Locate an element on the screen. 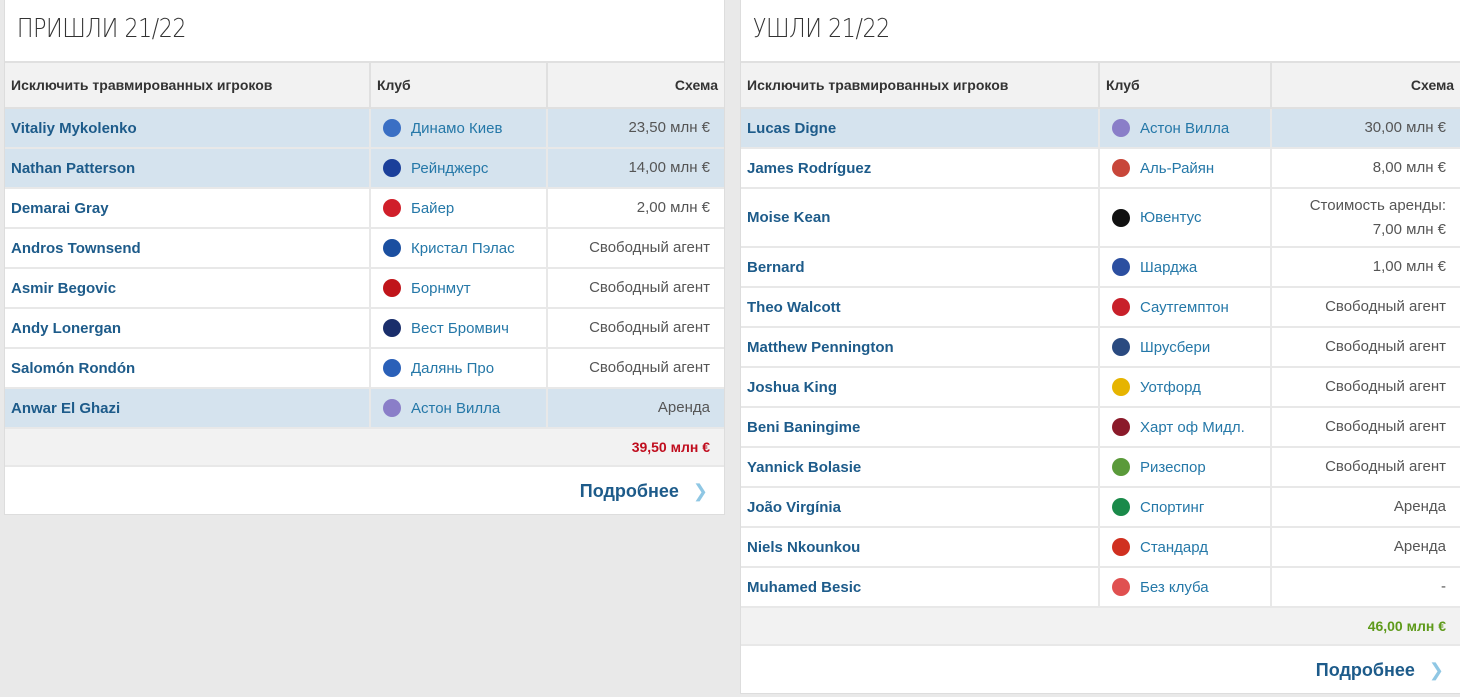 The width and height of the screenshot is (1460, 697). total-row: 46,00 млн € is located at coordinates (1100, 626).